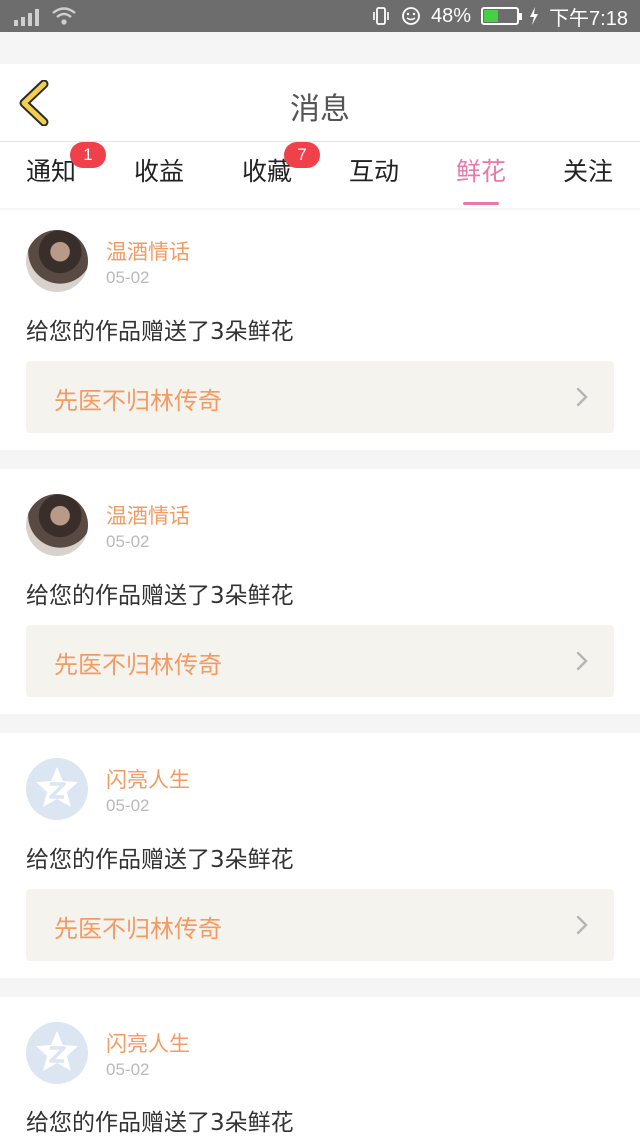 The height and width of the screenshot is (1138, 640). I want to click on smiley-icon, so click(411, 16).